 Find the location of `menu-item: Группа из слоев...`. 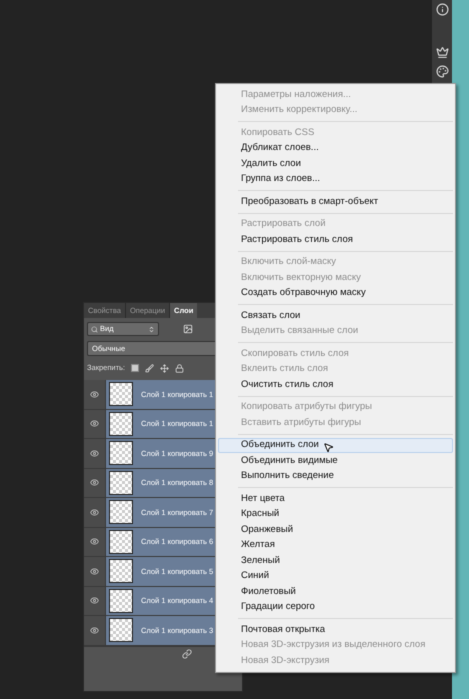

menu-item: Группа из слоев... is located at coordinates (335, 179).